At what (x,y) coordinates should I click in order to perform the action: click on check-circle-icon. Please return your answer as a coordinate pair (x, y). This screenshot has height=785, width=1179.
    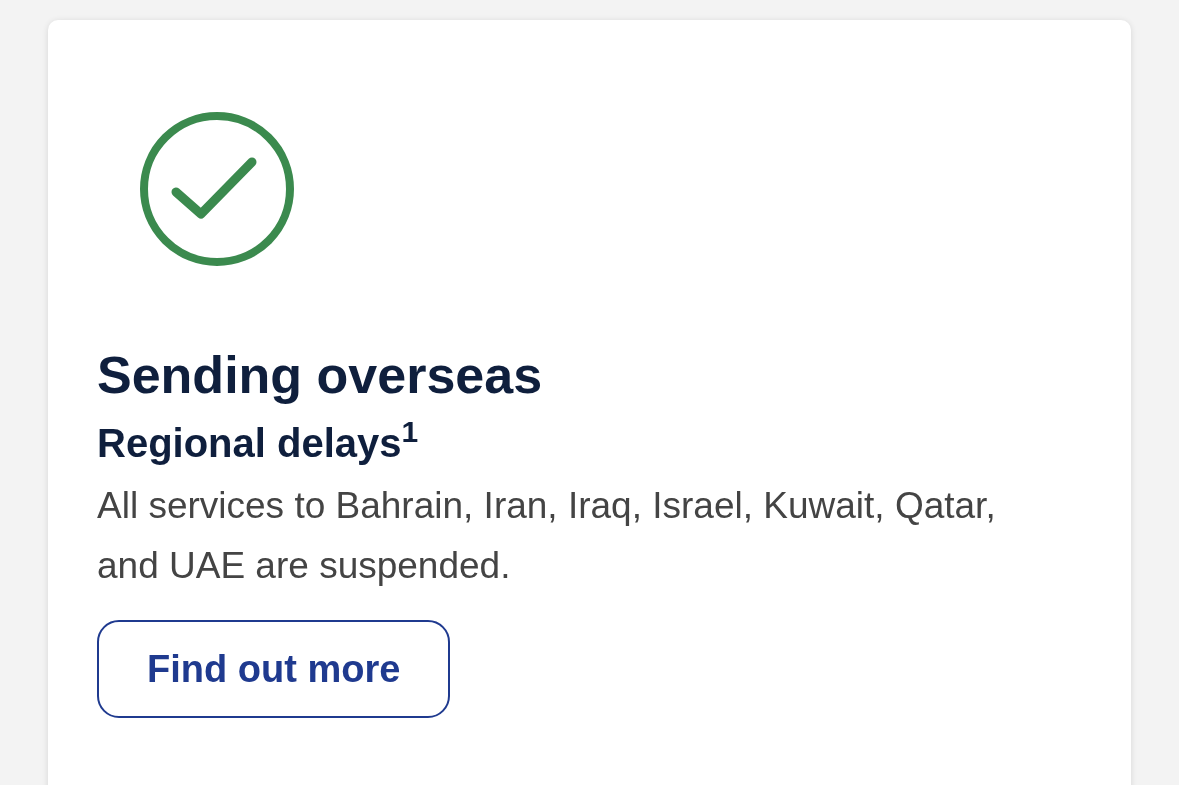
    Looking at the image, I should click on (217, 189).